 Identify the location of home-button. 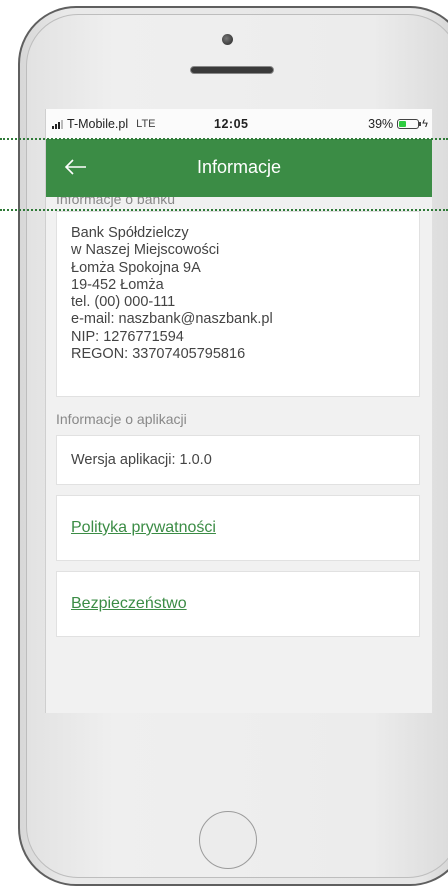
(228, 840).